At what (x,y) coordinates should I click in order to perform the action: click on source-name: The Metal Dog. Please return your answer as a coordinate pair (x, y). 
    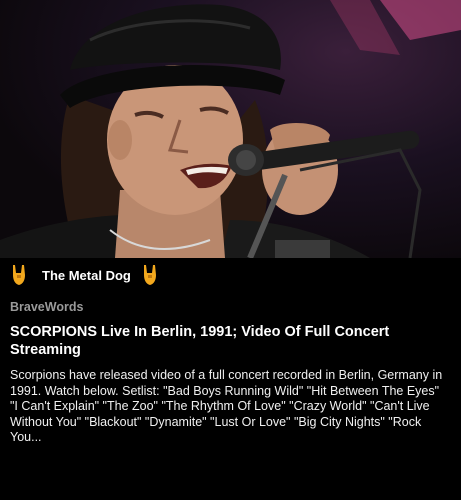
    Looking at the image, I should click on (86, 275).